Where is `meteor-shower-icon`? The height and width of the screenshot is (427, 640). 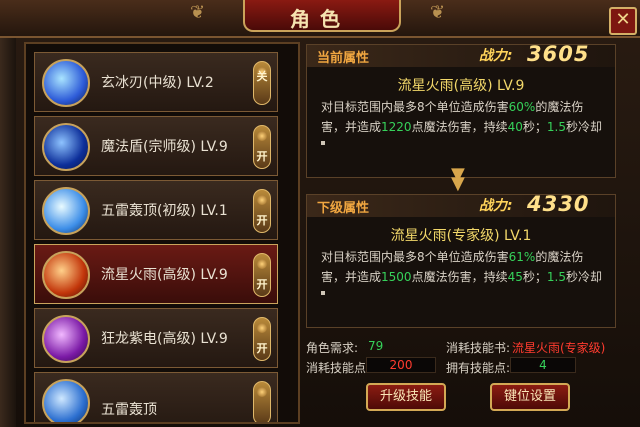 meteor-shower-icon is located at coordinates (66, 275).